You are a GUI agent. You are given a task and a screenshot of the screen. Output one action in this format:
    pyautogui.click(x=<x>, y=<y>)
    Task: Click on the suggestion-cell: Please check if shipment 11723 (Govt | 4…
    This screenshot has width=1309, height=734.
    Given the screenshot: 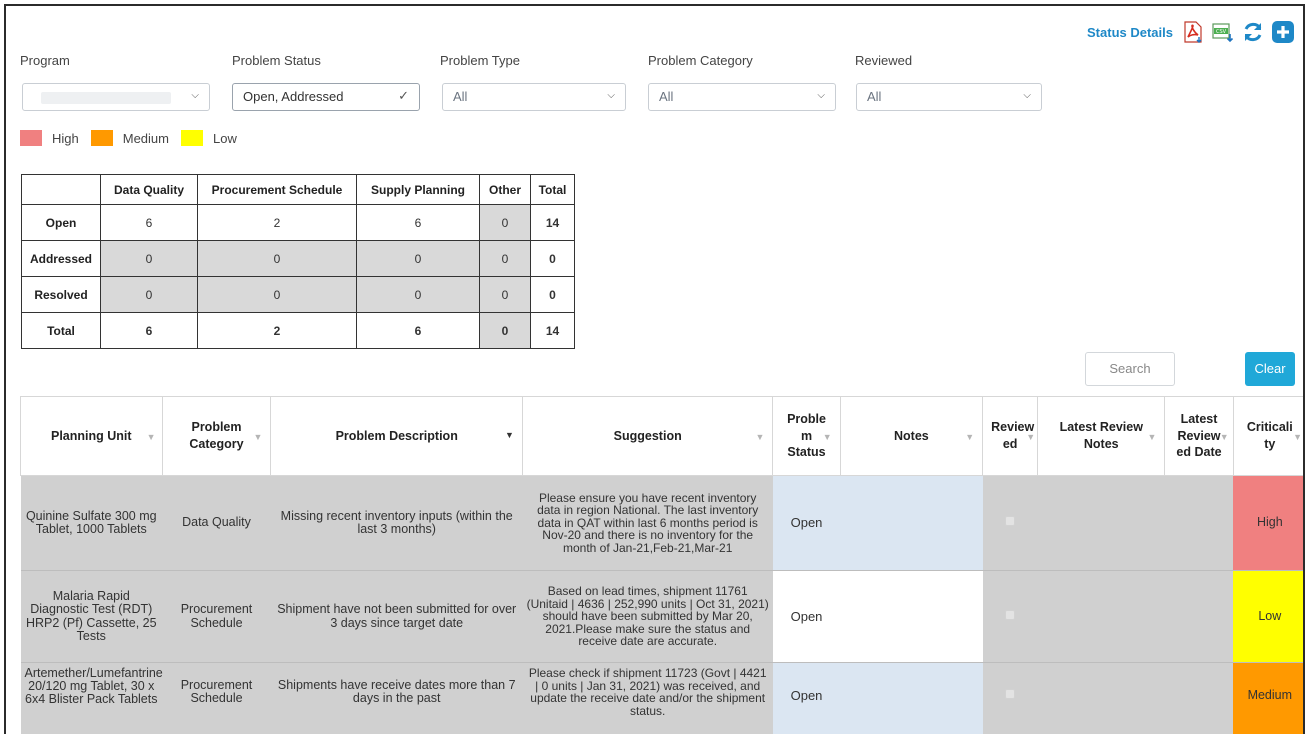 What is the action you would take?
    pyautogui.click(x=647, y=698)
    